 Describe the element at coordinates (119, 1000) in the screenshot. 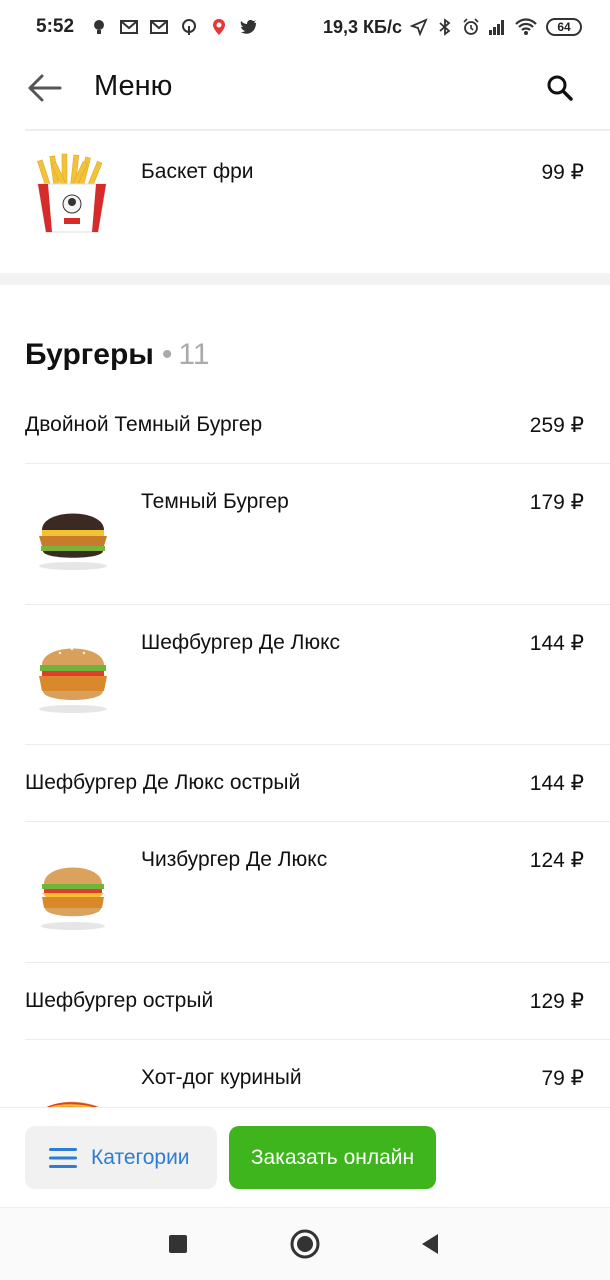

I see `menu-item-name: Шефбургер острый` at that location.